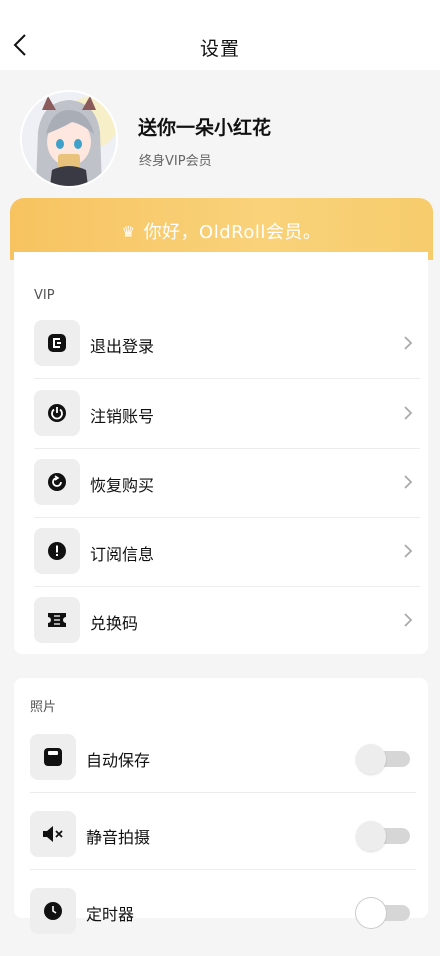 This screenshot has height=956, width=440. What do you see at coordinates (128, 232) in the screenshot?
I see `crown-icon: ♛` at bounding box center [128, 232].